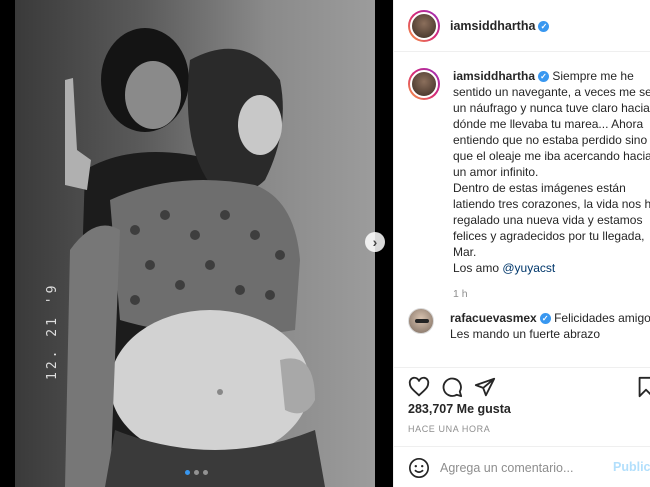 The image size is (650, 487). Describe the element at coordinates (493, 318) in the screenshot. I see `commenter-username: rafacuevasmex` at that location.